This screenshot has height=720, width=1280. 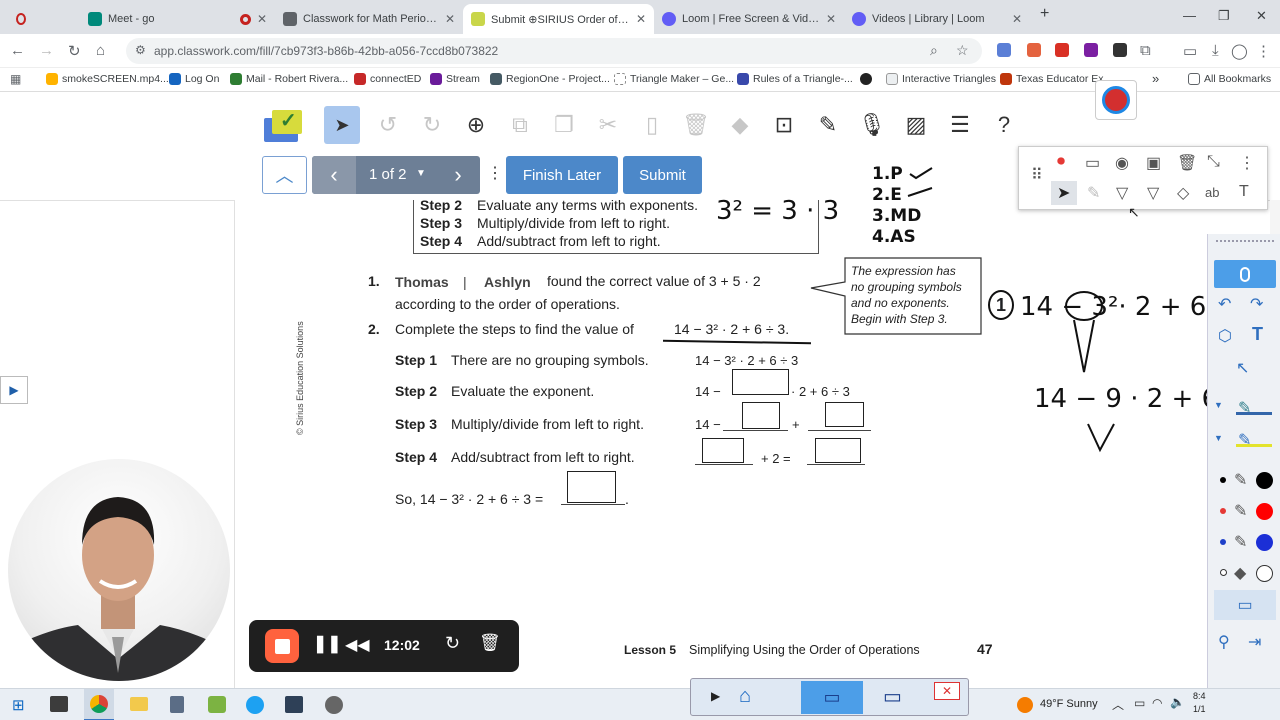 I want to click on forward-icon: →, so click(x=46, y=50).